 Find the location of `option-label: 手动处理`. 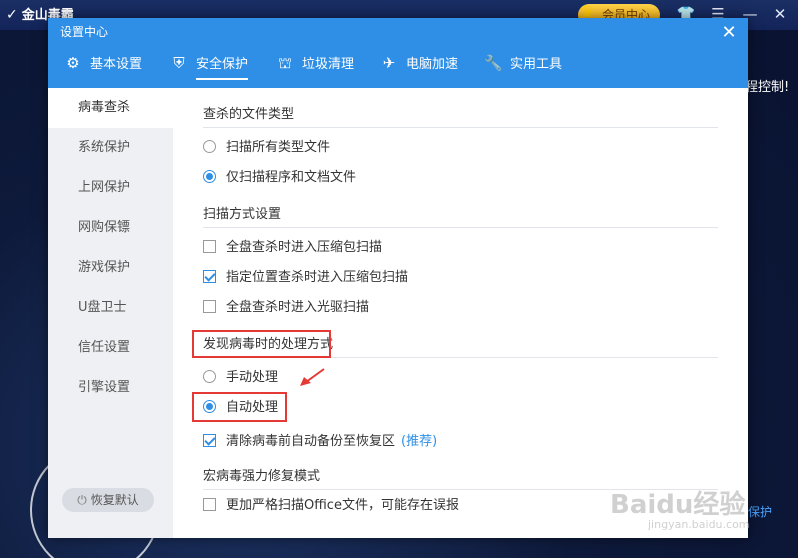

option-label: 手动处理 is located at coordinates (252, 377).